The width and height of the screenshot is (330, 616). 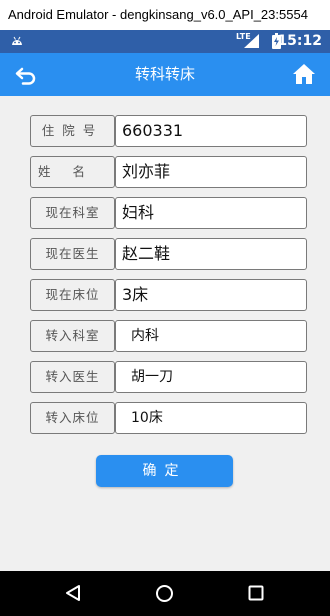 What do you see at coordinates (211, 418) in the screenshot?
I see `transfer-bed-field: 10床` at bounding box center [211, 418].